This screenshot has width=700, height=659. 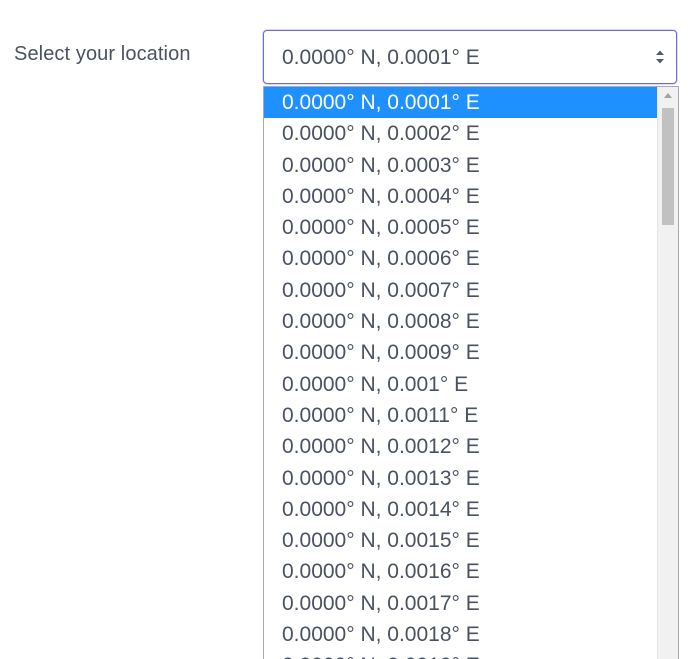 I want to click on dropdown-option: 0.0000° N, 0.0009° E, so click(x=460, y=352).